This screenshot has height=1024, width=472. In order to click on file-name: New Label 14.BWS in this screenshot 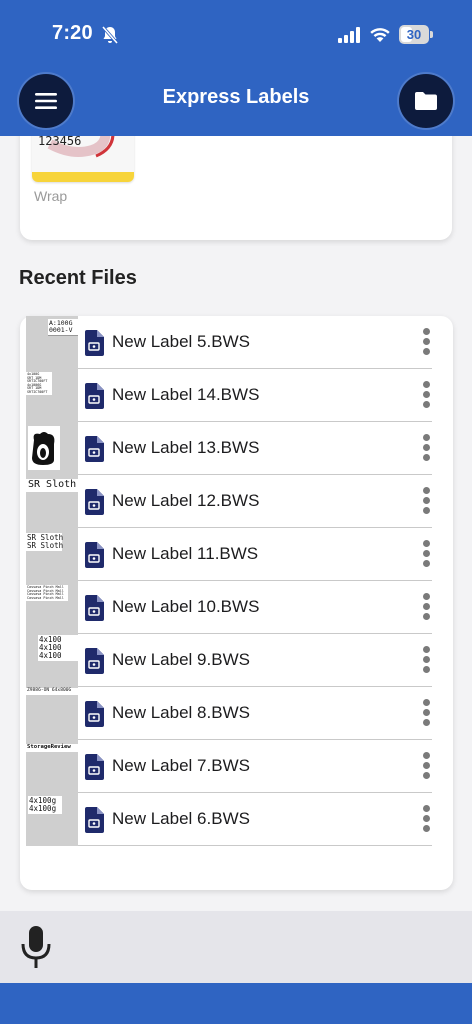, I will do `click(186, 394)`.